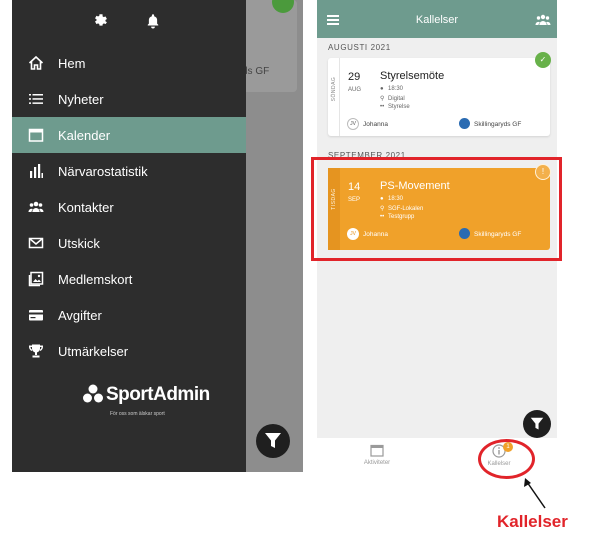  I want to click on menu-item-utmarkelser: Utmärkelser, so click(129, 351).